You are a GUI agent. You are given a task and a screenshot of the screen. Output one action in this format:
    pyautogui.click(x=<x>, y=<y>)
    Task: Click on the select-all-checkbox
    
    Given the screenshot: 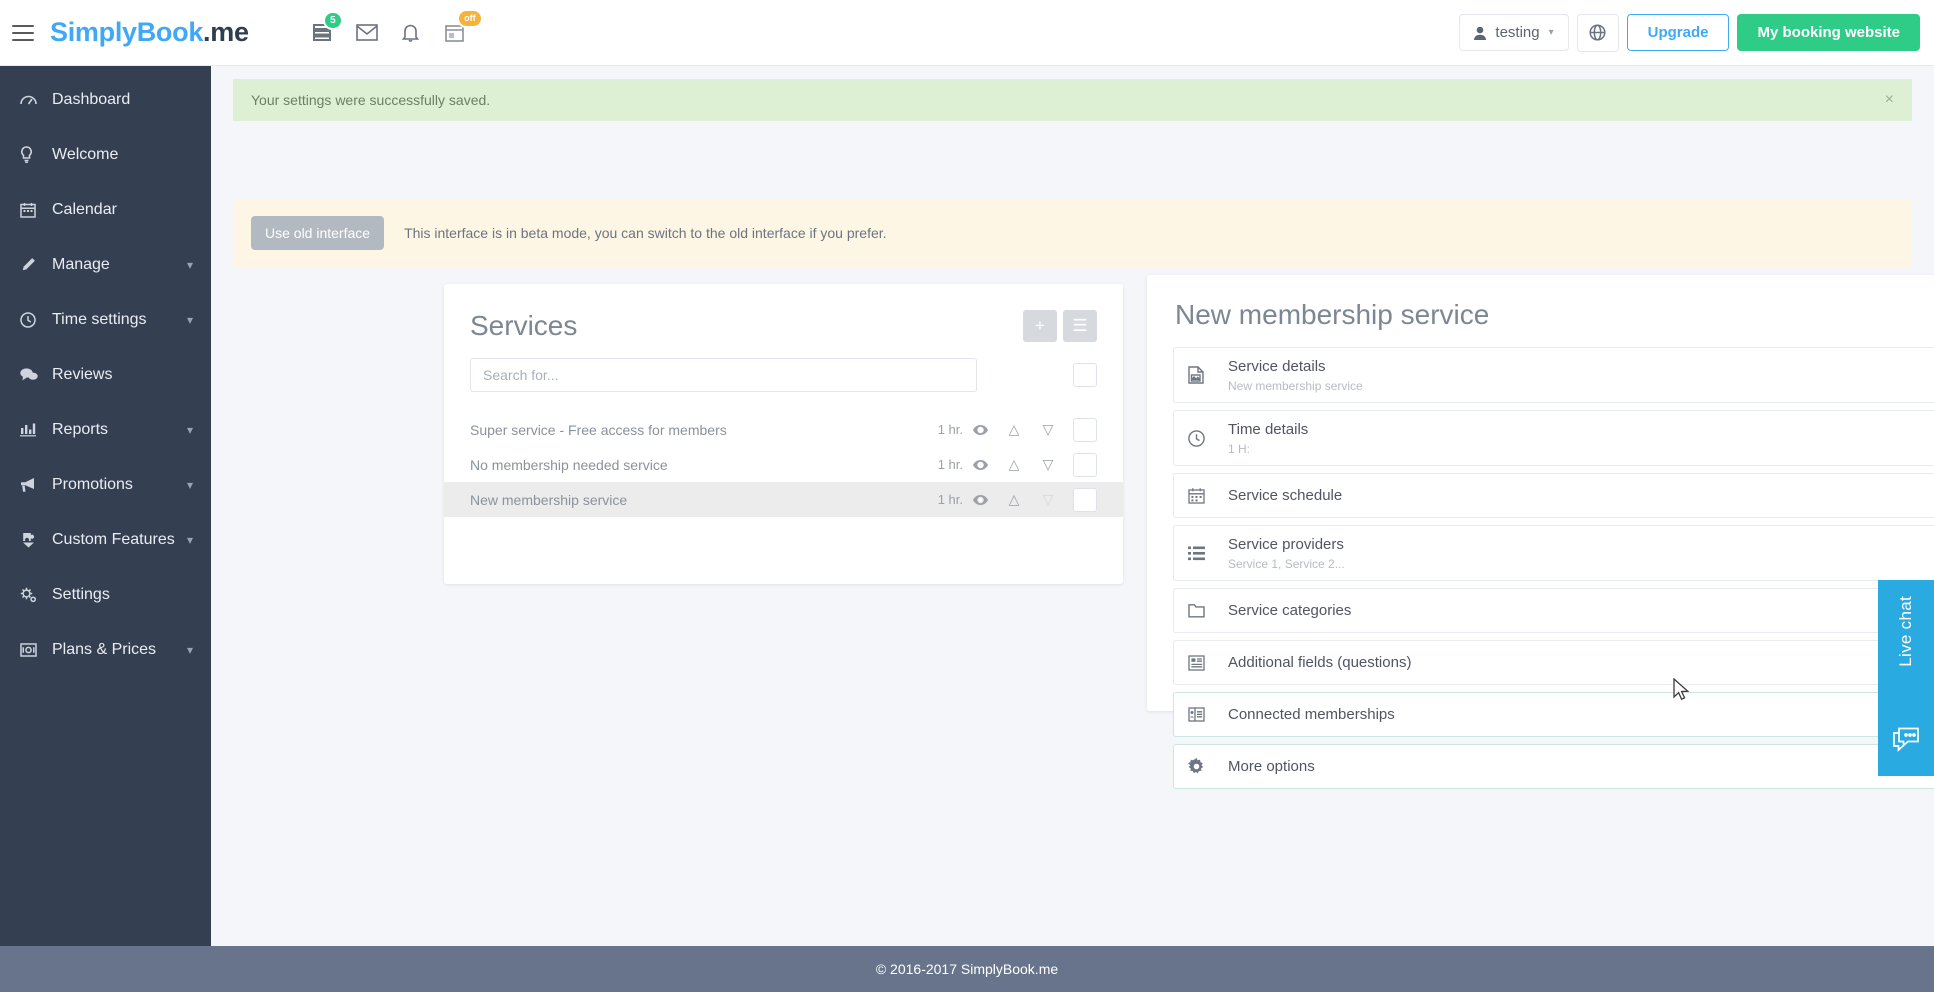 What is the action you would take?
    pyautogui.click(x=1085, y=375)
    